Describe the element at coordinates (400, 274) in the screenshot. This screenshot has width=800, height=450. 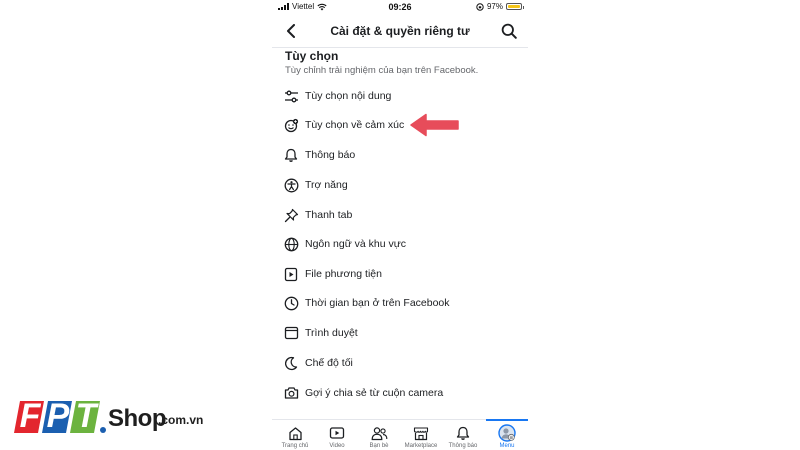
I see `menu-item-media-files: File phương tiện` at that location.